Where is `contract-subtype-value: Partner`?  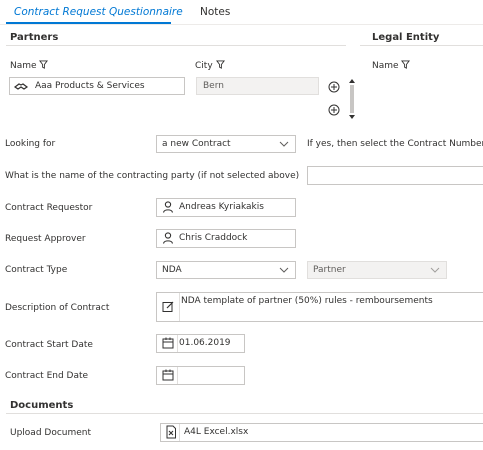
contract-subtype-value: Partner is located at coordinates (329, 270).